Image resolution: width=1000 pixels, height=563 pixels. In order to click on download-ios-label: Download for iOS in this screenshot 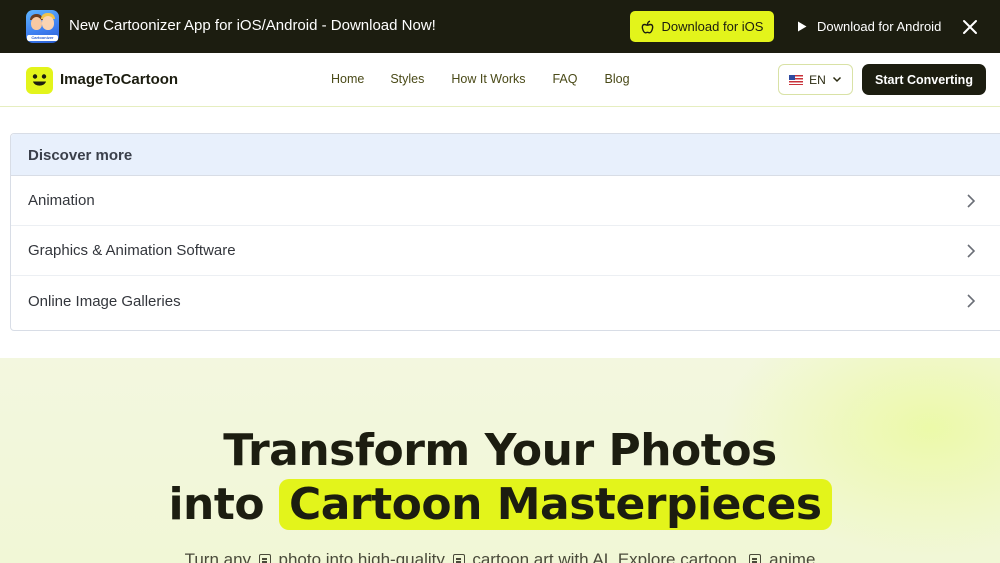, I will do `click(712, 26)`.